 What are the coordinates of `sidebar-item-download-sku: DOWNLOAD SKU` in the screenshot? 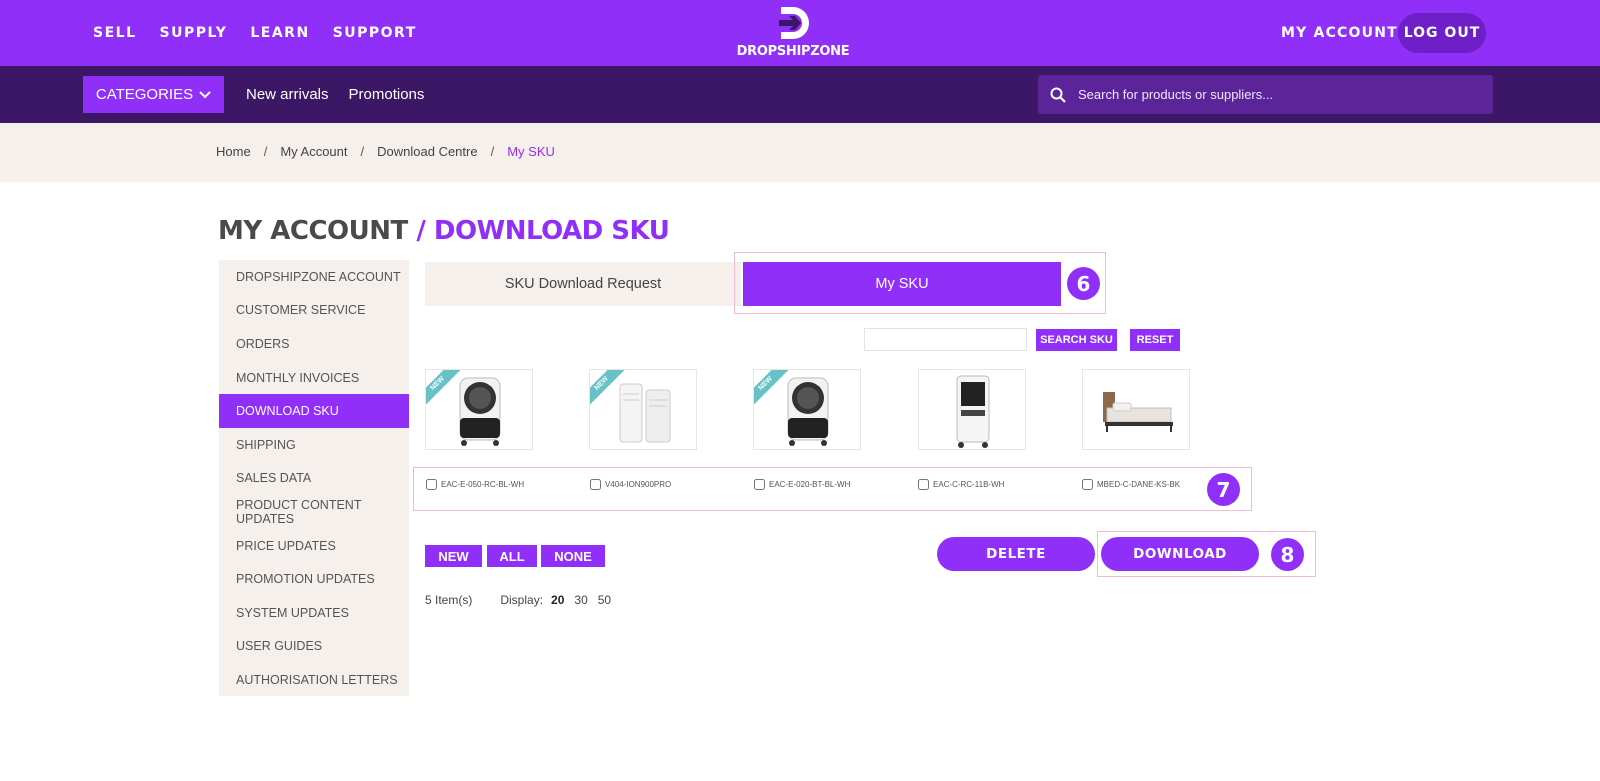 It's located at (314, 411).